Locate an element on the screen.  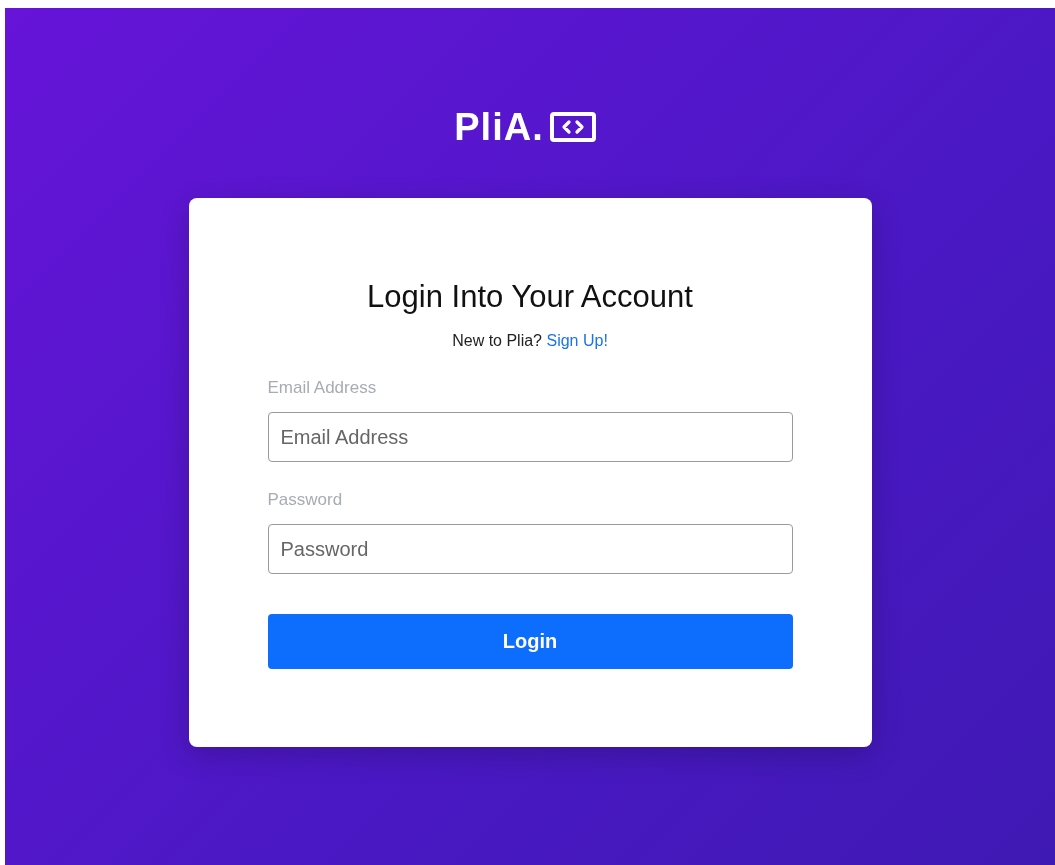
logo-text: PliA. is located at coordinates (499, 127).